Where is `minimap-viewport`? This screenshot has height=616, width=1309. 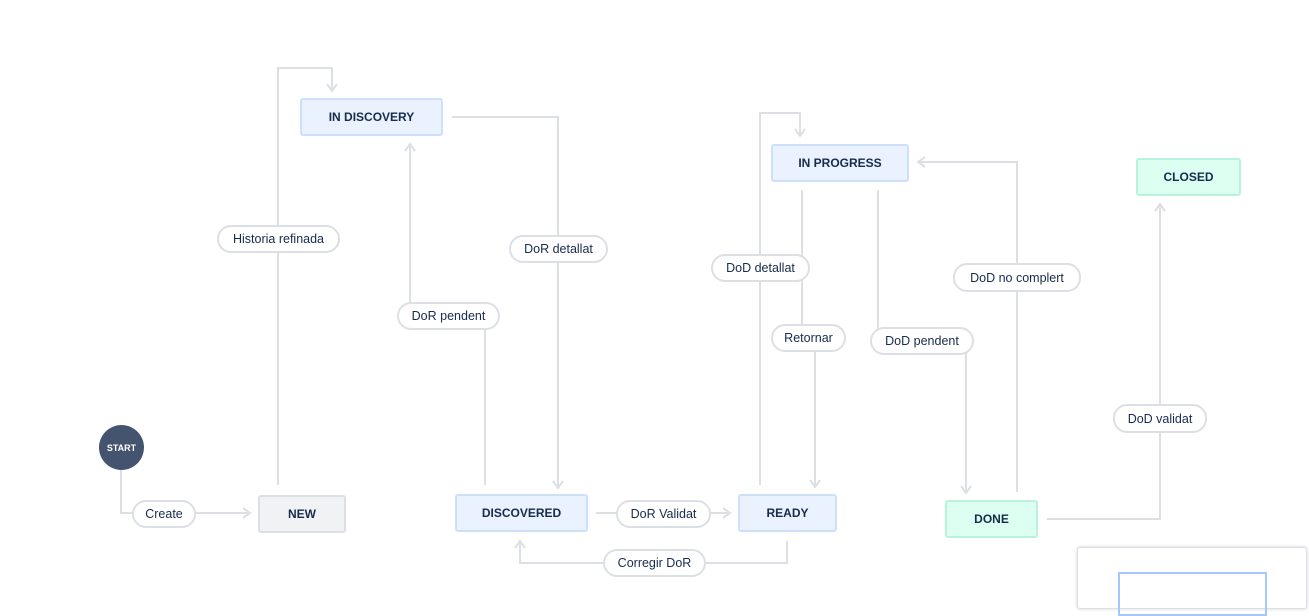
minimap-viewport is located at coordinates (1192, 594).